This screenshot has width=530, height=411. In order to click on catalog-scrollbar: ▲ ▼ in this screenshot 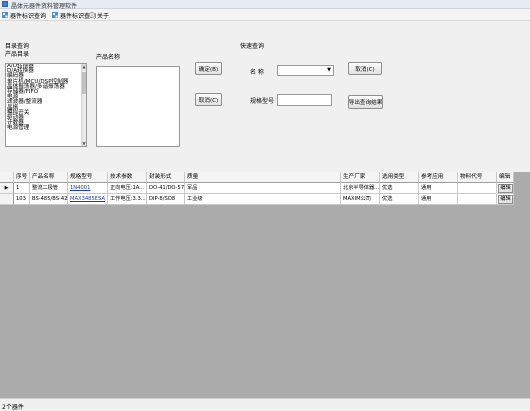, I will do `click(83, 105)`.